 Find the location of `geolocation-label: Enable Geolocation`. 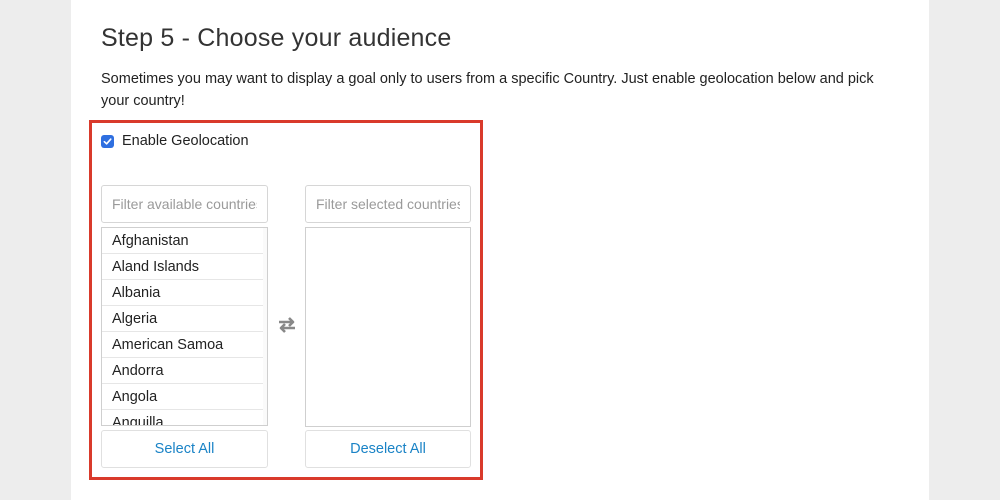

geolocation-label: Enable Geolocation is located at coordinates (185, 141).